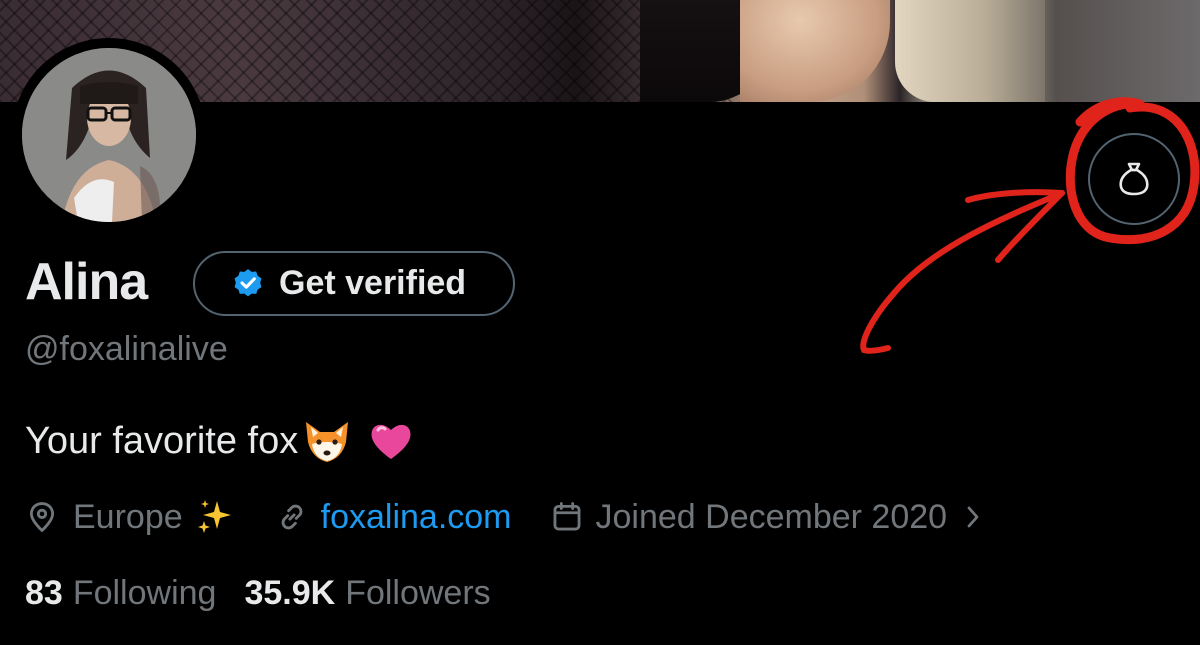  Describe the element at coordinates (144, 593) in the screenshot. I see `following-label: Following` at that location.